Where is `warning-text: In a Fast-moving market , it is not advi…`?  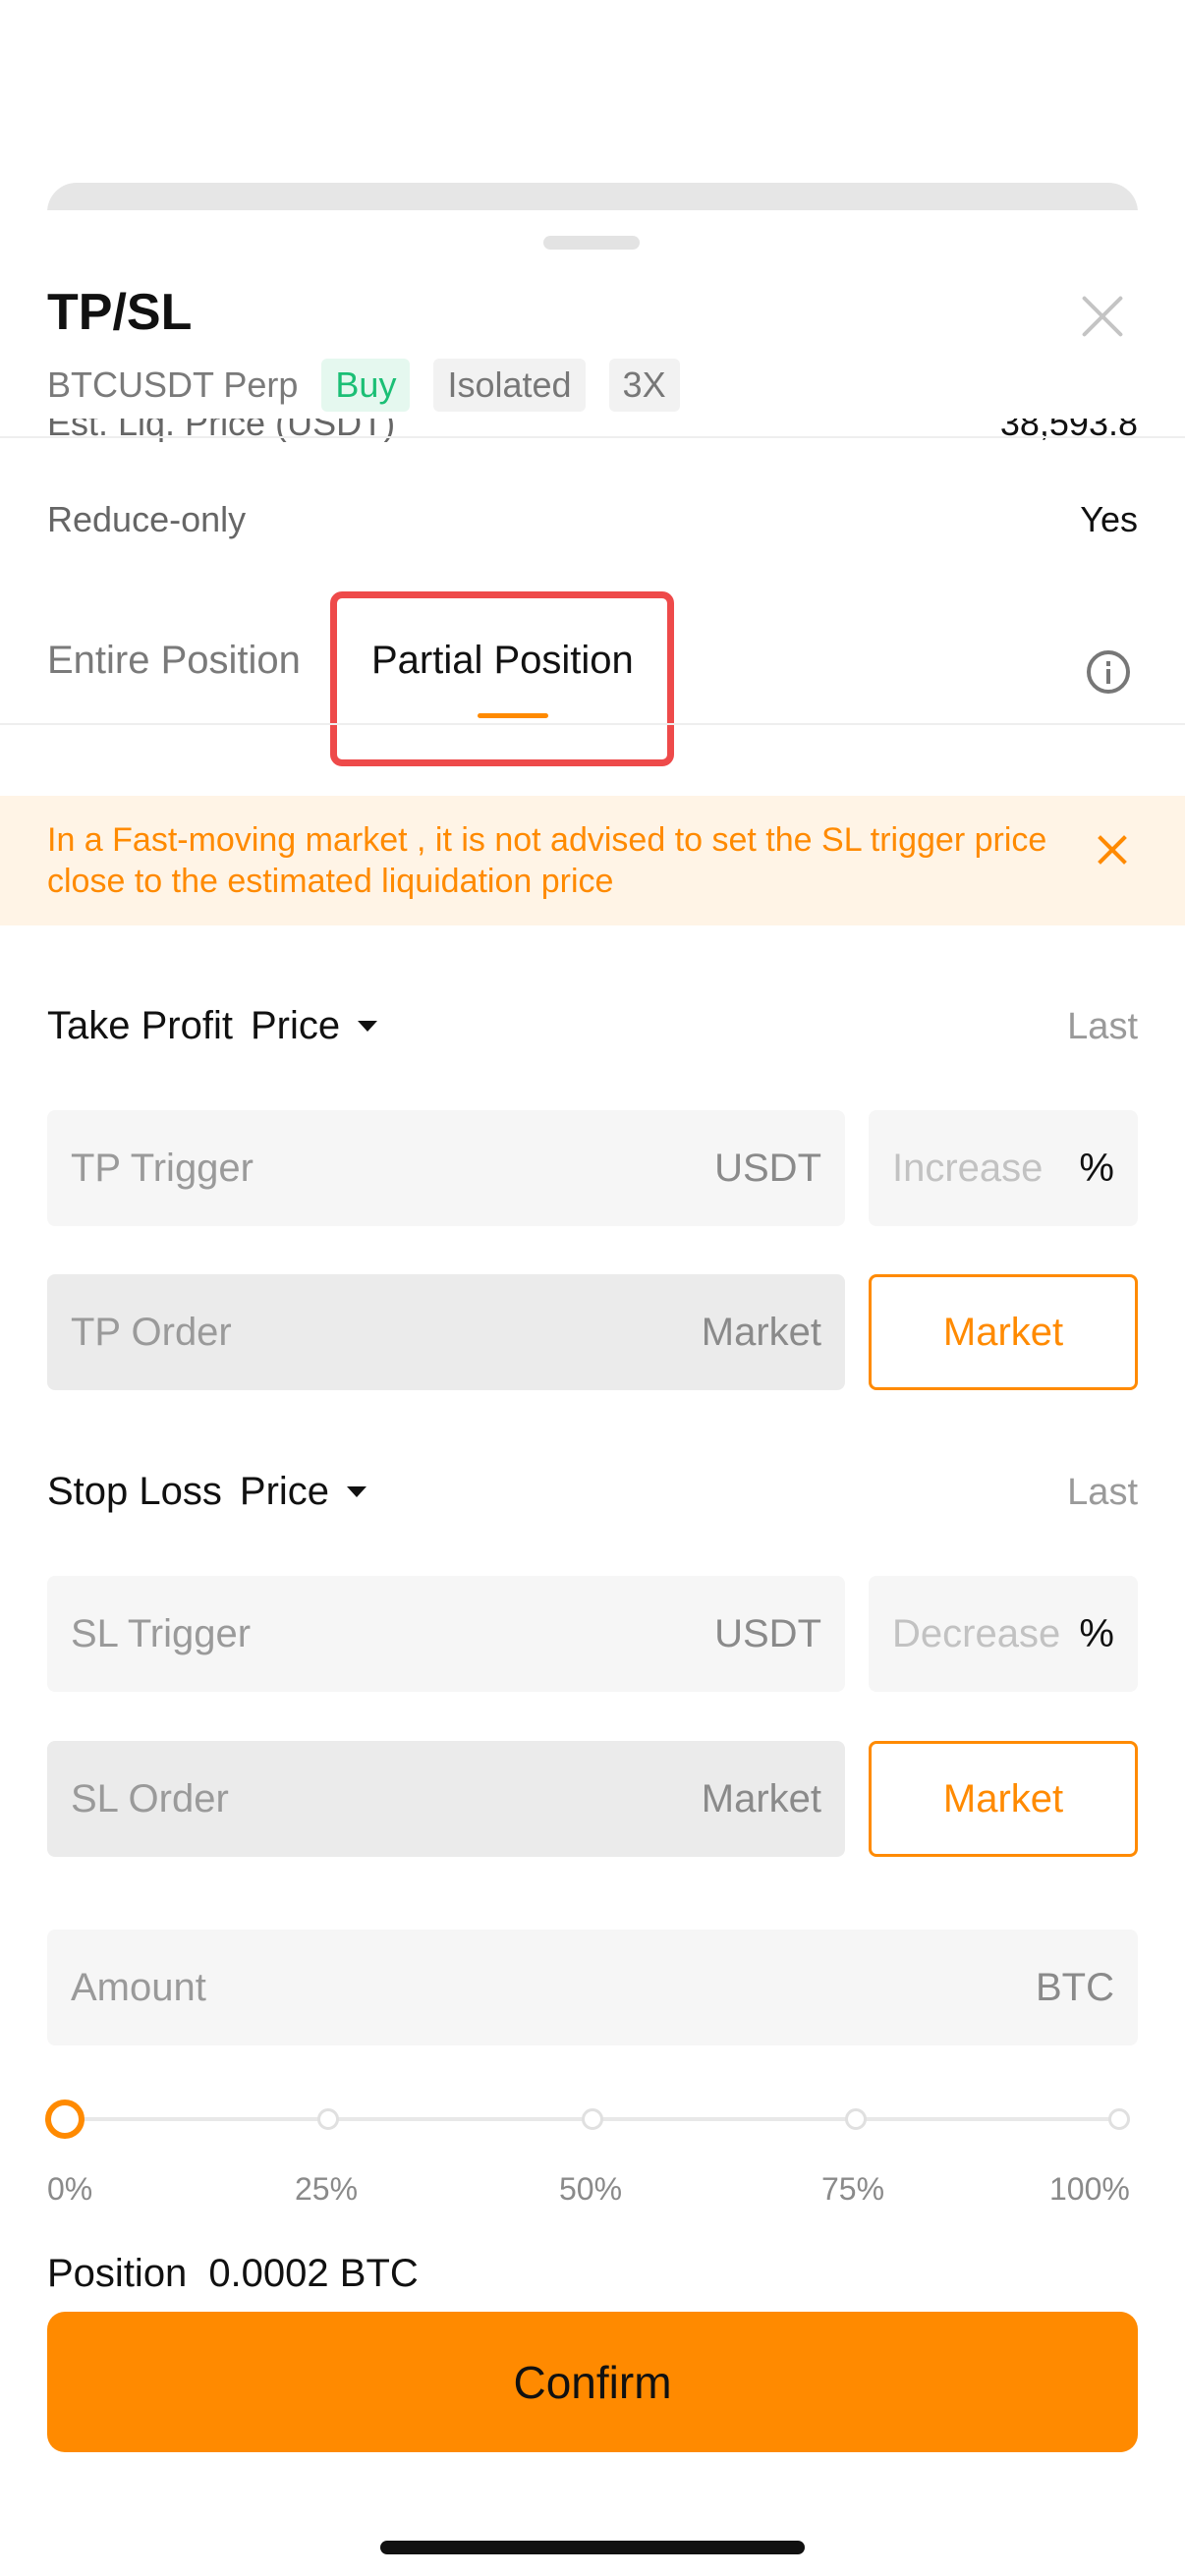
warning-text: In a Fast-moving market , it is not advi… is located at coordinates (547, 860).